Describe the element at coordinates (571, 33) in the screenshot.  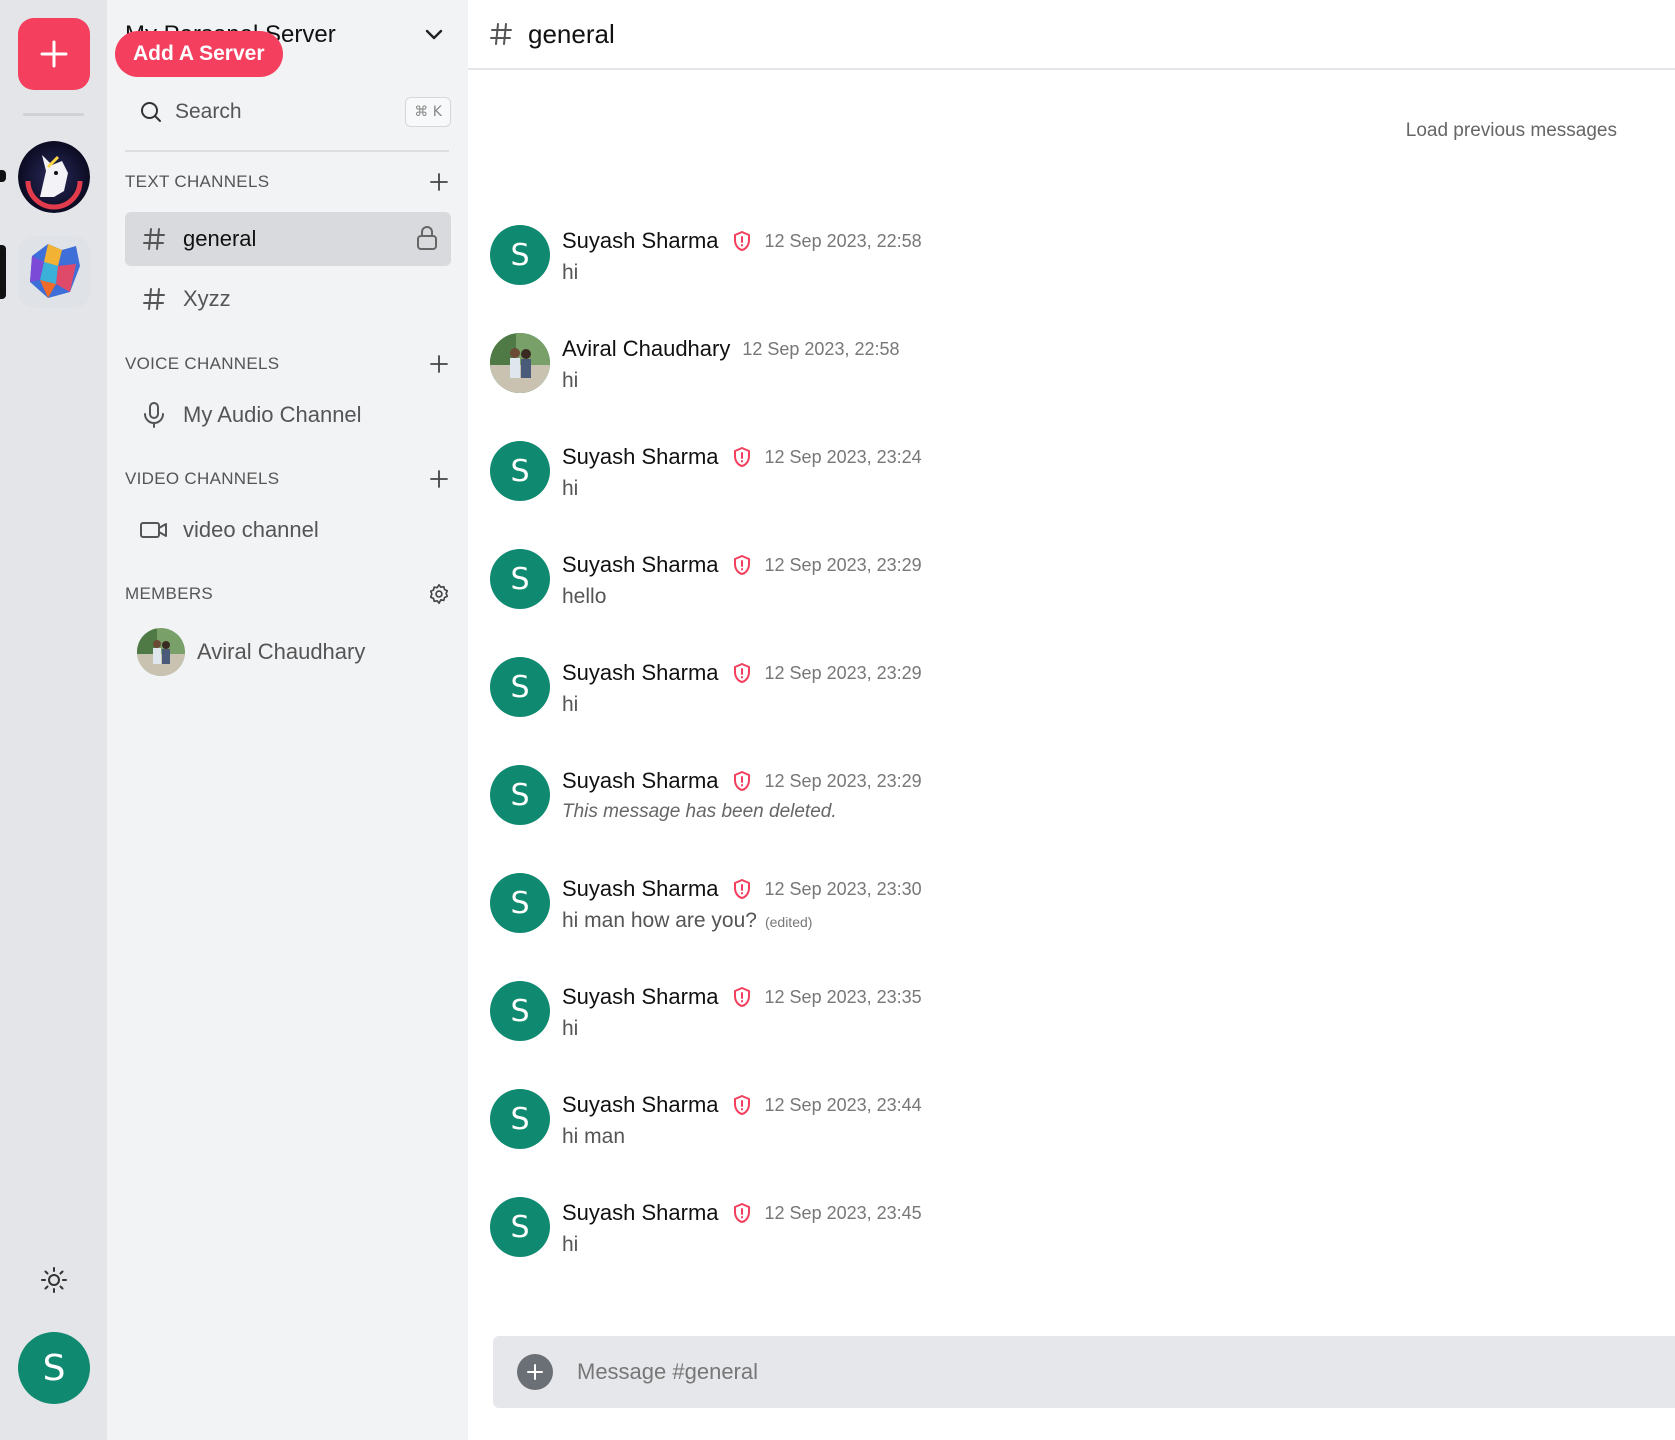
I see `page-title: general` at that location.